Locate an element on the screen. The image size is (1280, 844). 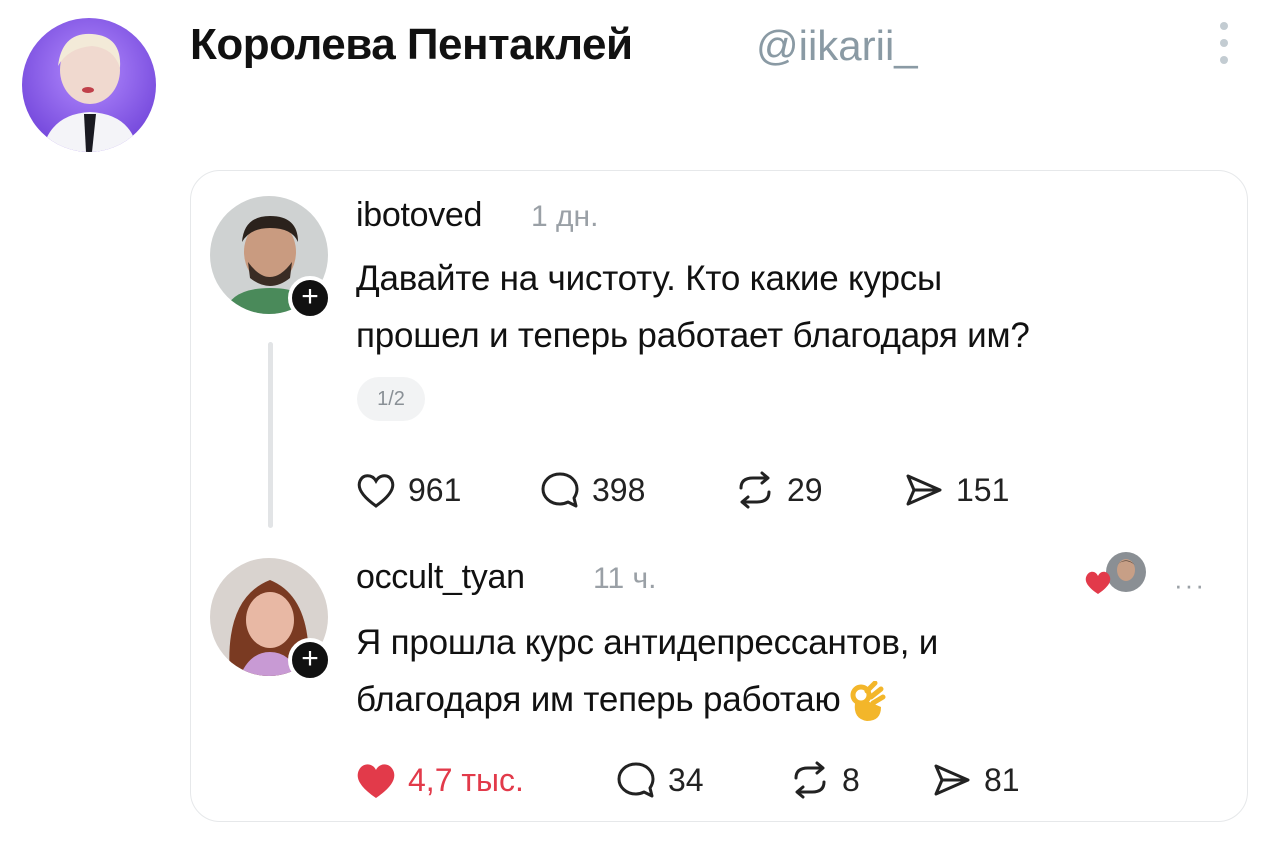
thread-line is located at coordinates (270, 435).